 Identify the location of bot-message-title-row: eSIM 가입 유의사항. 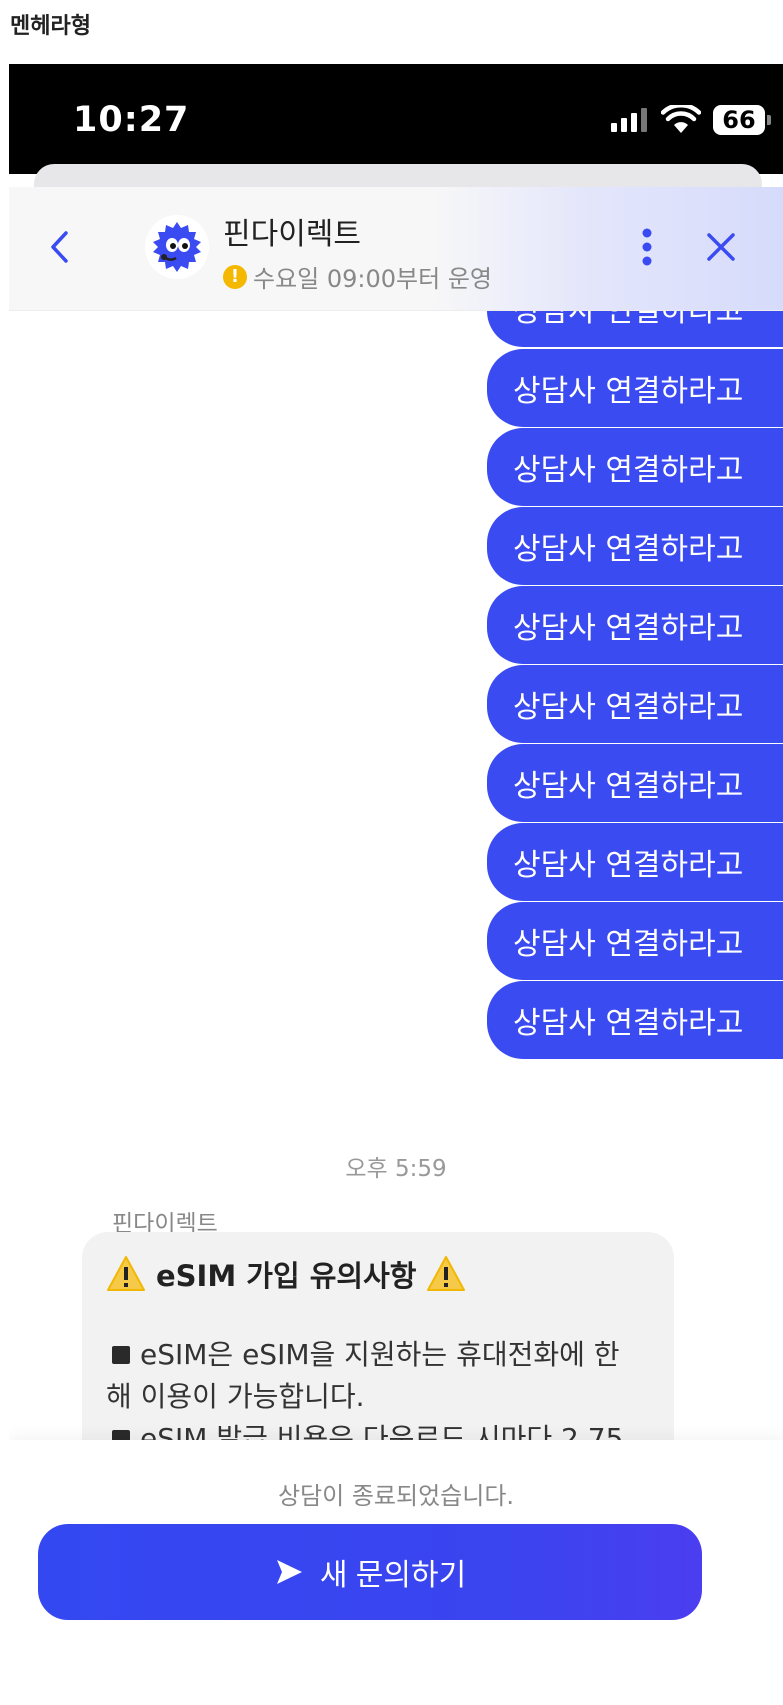
(378, 1274).